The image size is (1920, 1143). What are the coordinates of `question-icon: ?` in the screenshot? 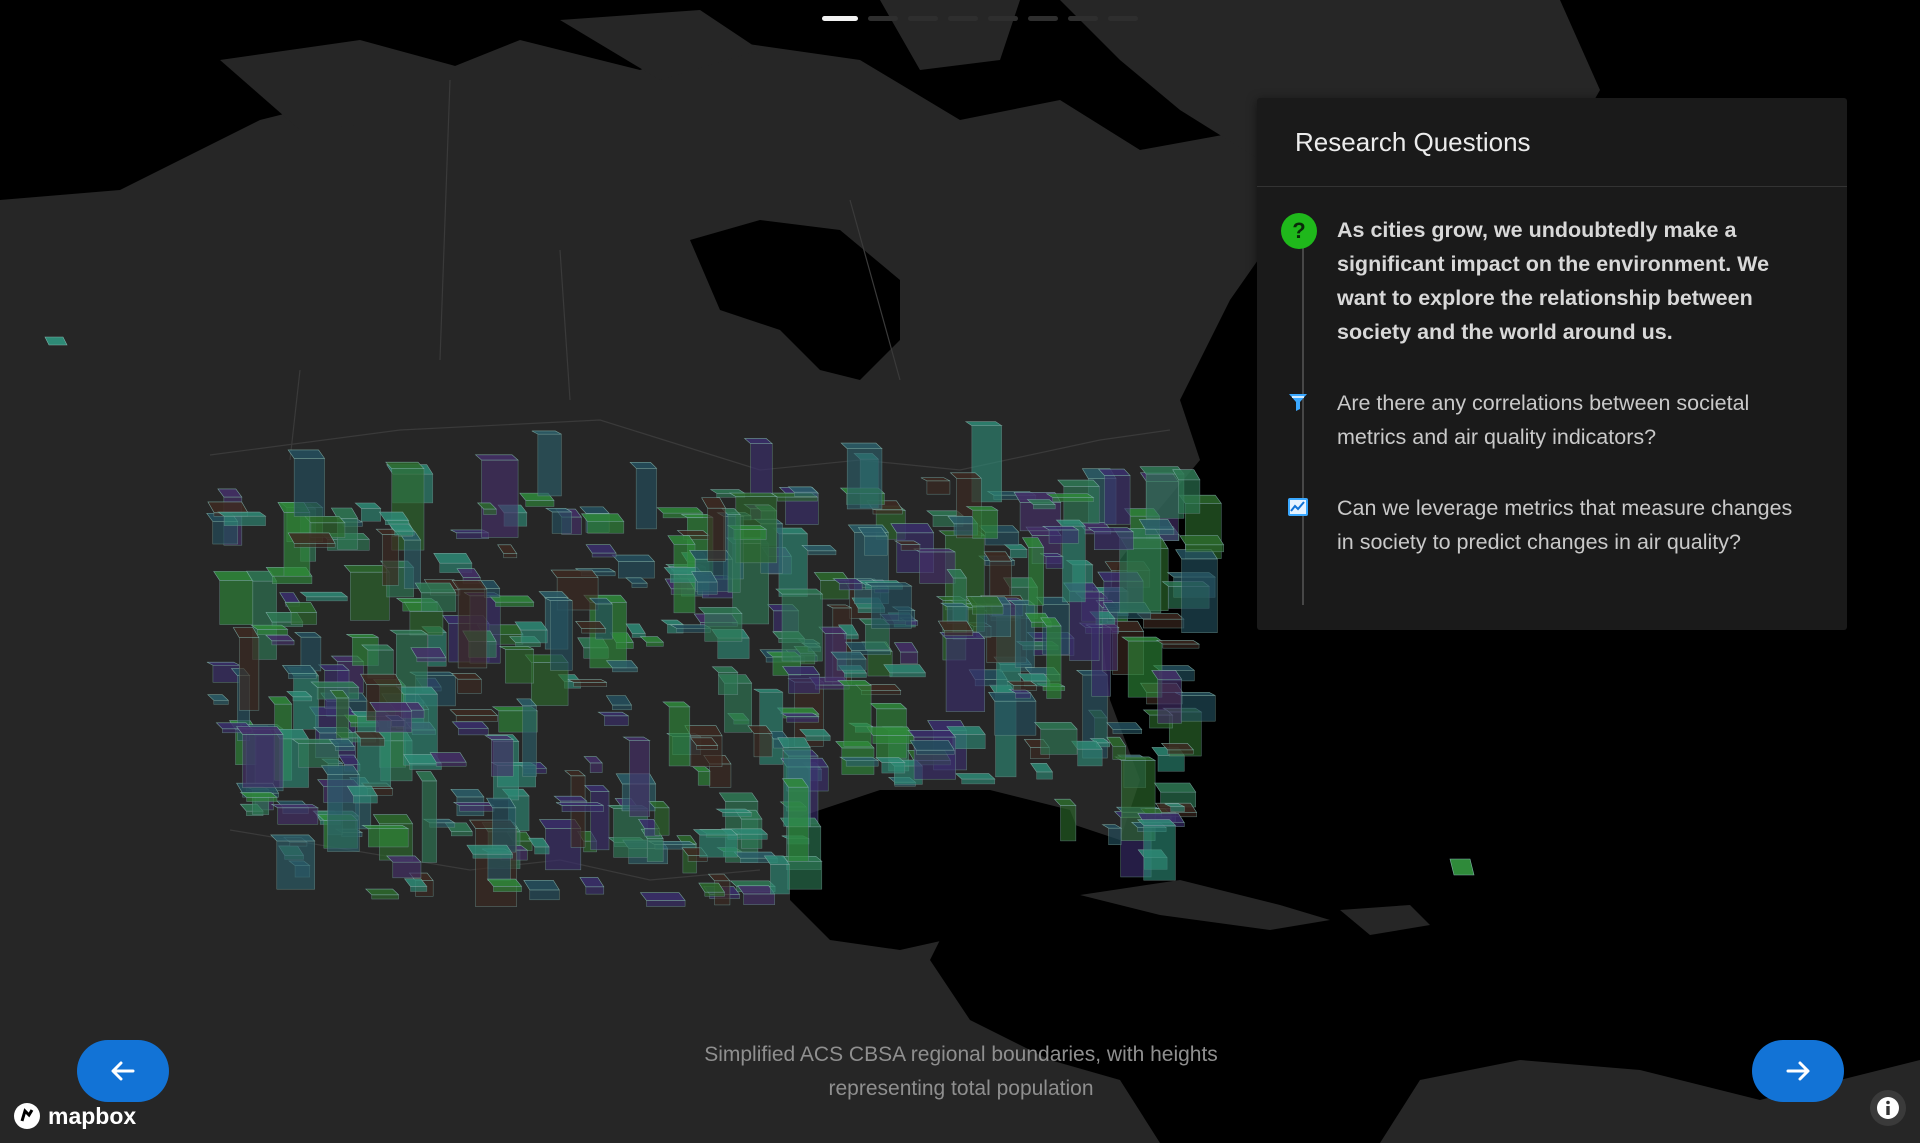 It's located at (1299, 231).